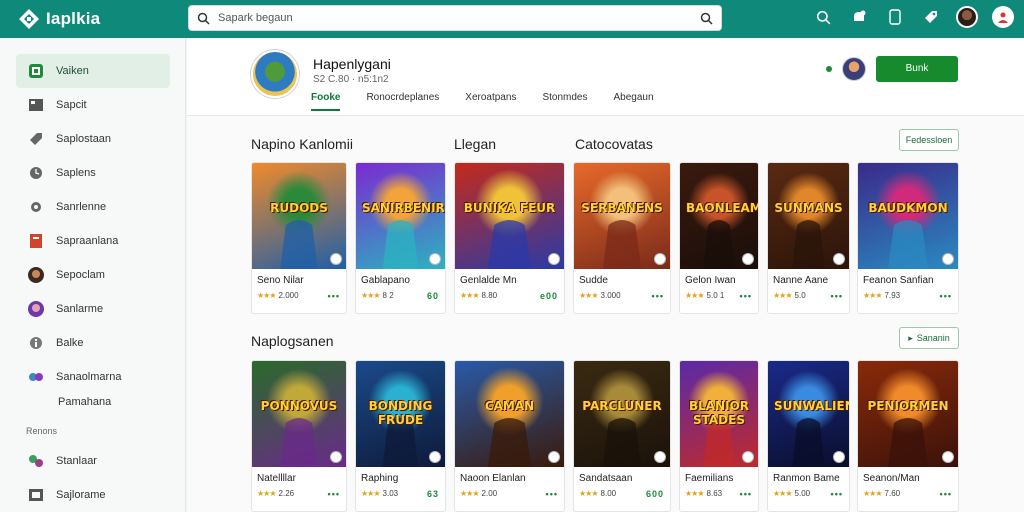  I want to click on game-meta: 7.93, so click(892, 295).